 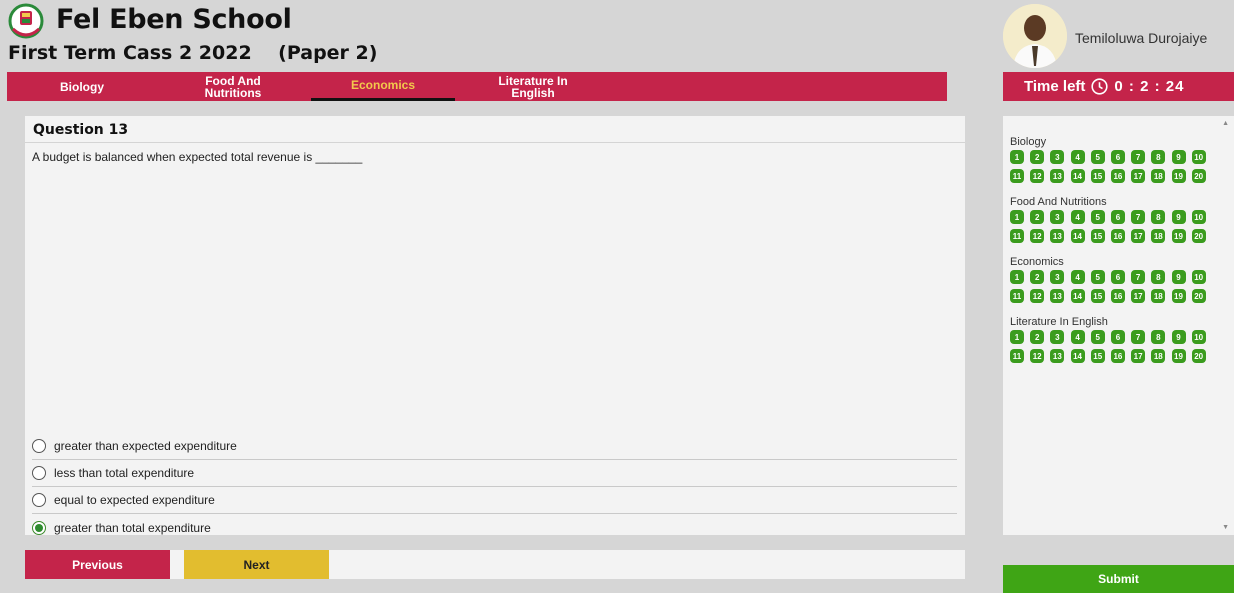 What do you see at coordinates (1141, 38) in the screenshot?
I see `user-name: Temiloluwa Durojaiye` at bounding box center [1141, 38].